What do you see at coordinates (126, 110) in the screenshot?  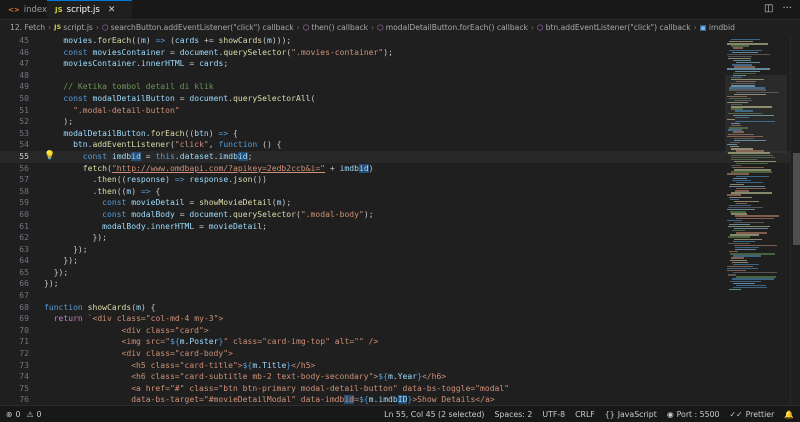 I see `code-text: ".modal-detail-button"` at bounding box center [126, 110].